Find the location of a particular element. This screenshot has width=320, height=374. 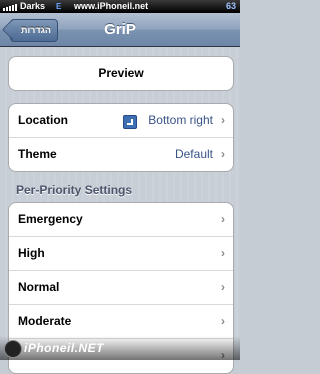

theme-label: Theme is located at coordinates (37, 154).